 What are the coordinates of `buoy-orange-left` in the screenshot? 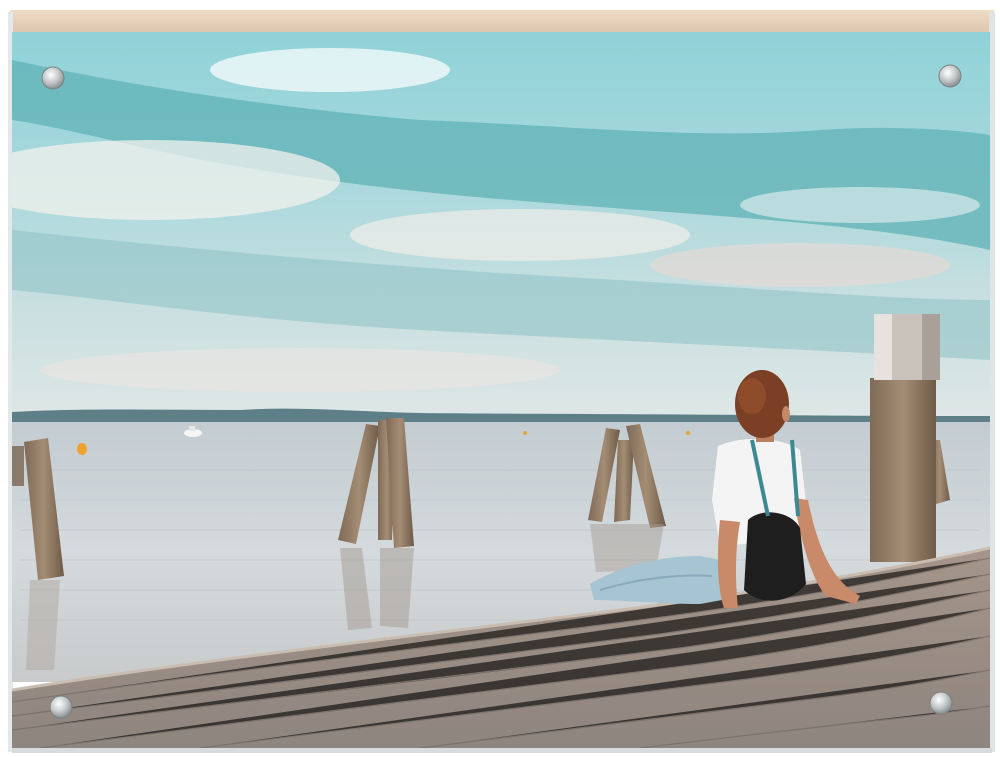 It's located at (82, 449).